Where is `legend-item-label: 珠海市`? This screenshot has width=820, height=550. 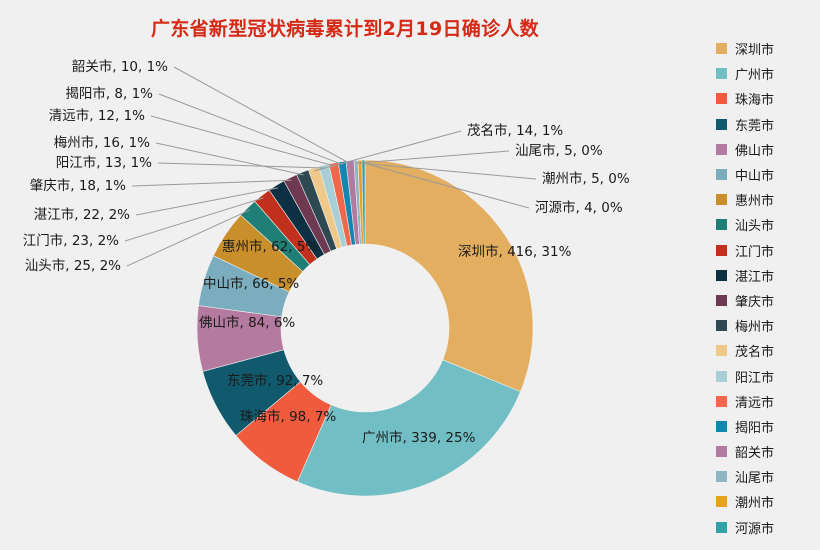
legend-item-label: 珠海市 is located at coordinates (755, 101).